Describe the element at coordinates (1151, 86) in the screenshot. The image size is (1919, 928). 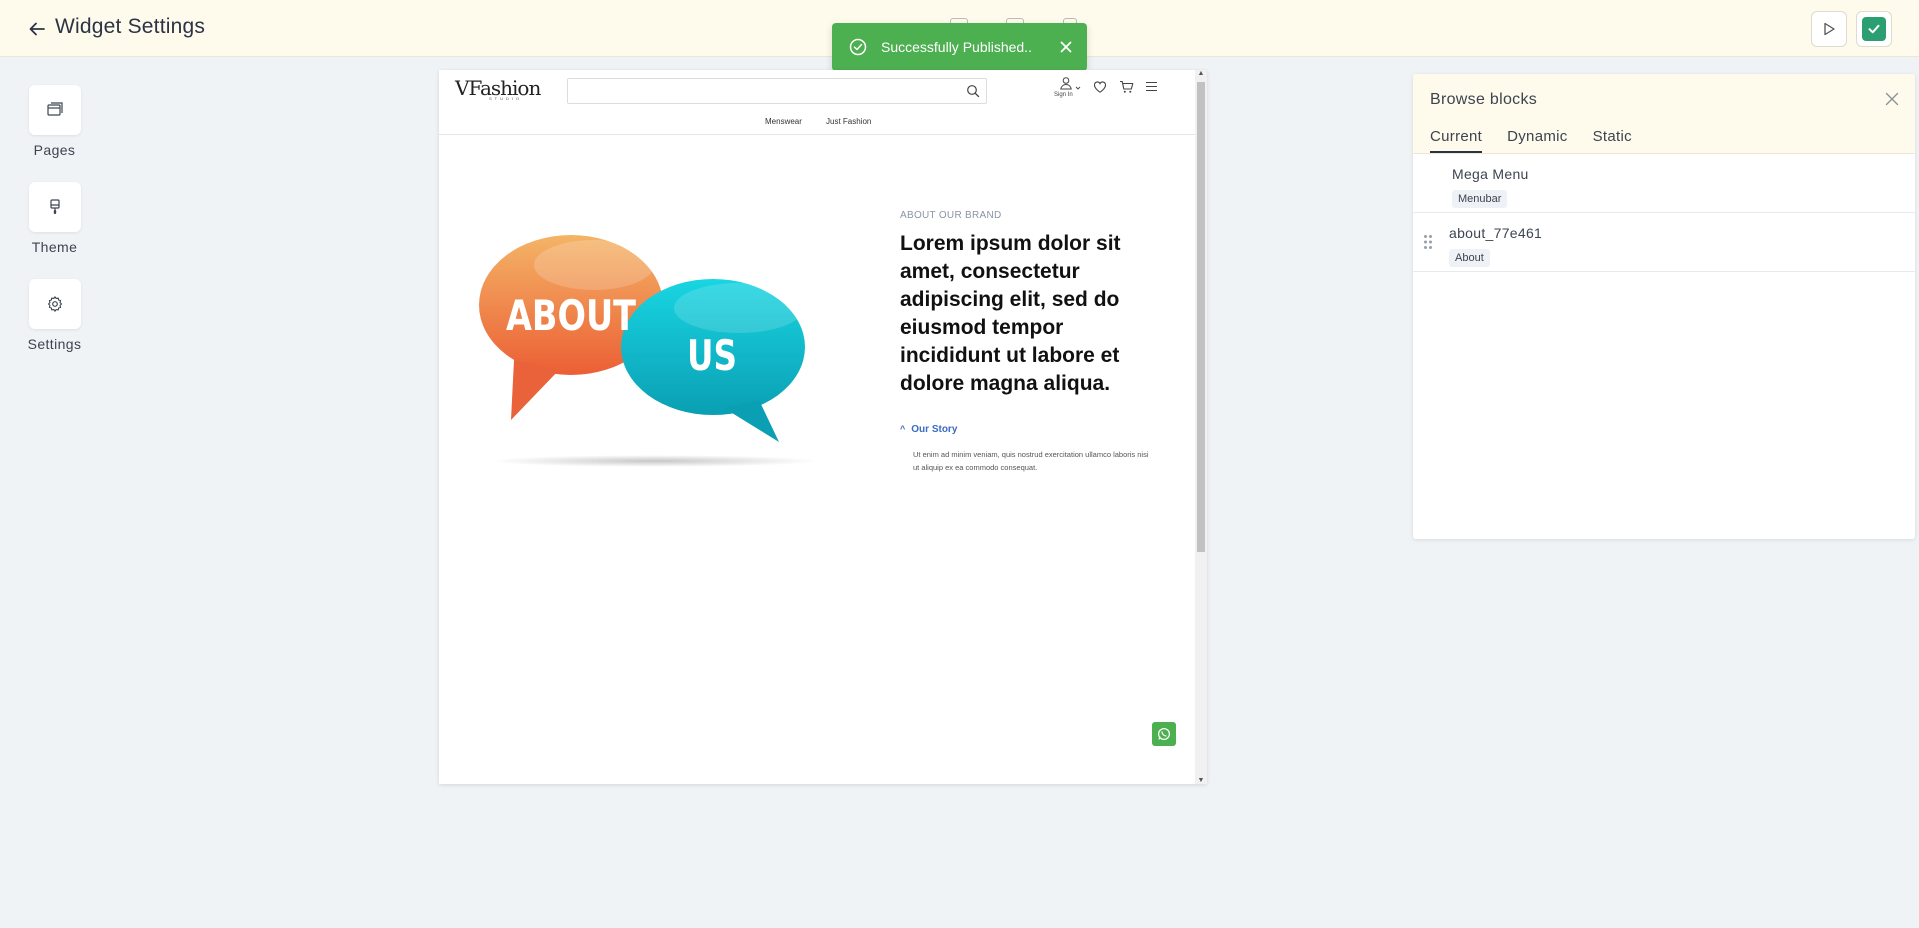
I see `menu-icon` at that location.